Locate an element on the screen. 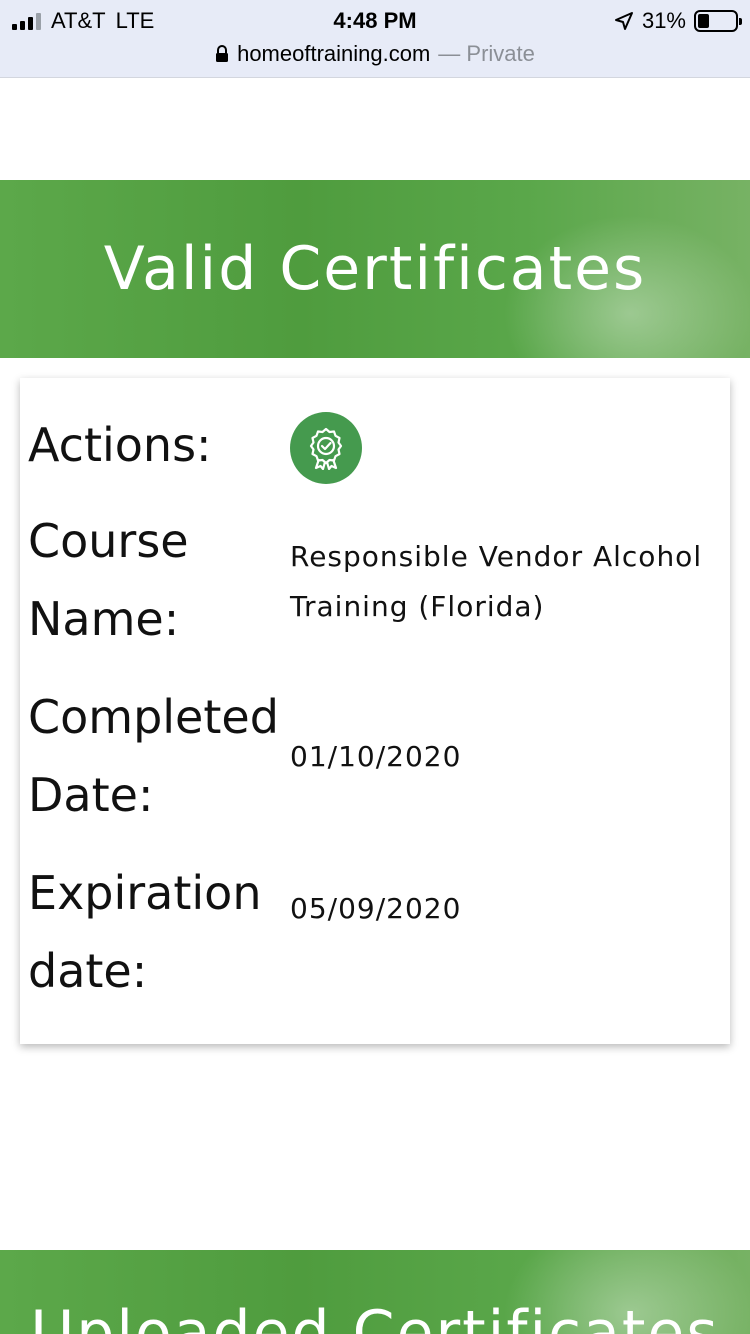 Image resolution: width=750 pixels, height=1334 pixels. completed-date-label-line2: Date: is located at coordinates (91, 795).